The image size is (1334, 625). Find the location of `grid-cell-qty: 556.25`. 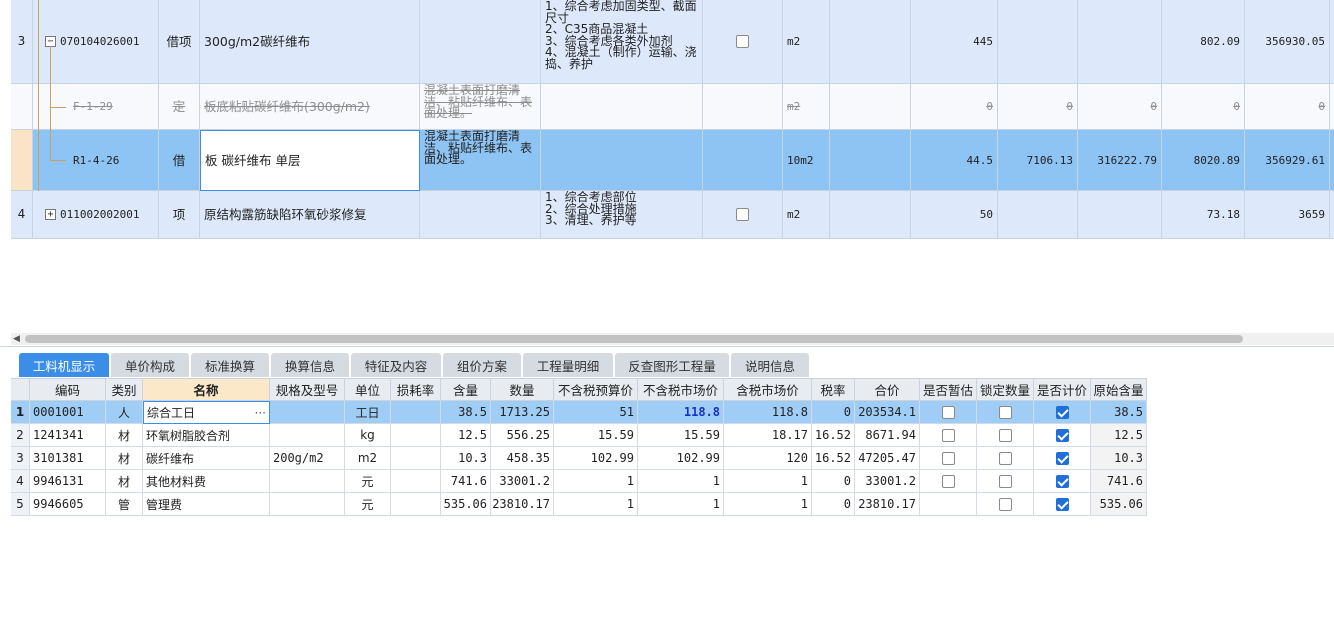

grid-cell-qty: 556.25 is located at coordinates (522, 435).